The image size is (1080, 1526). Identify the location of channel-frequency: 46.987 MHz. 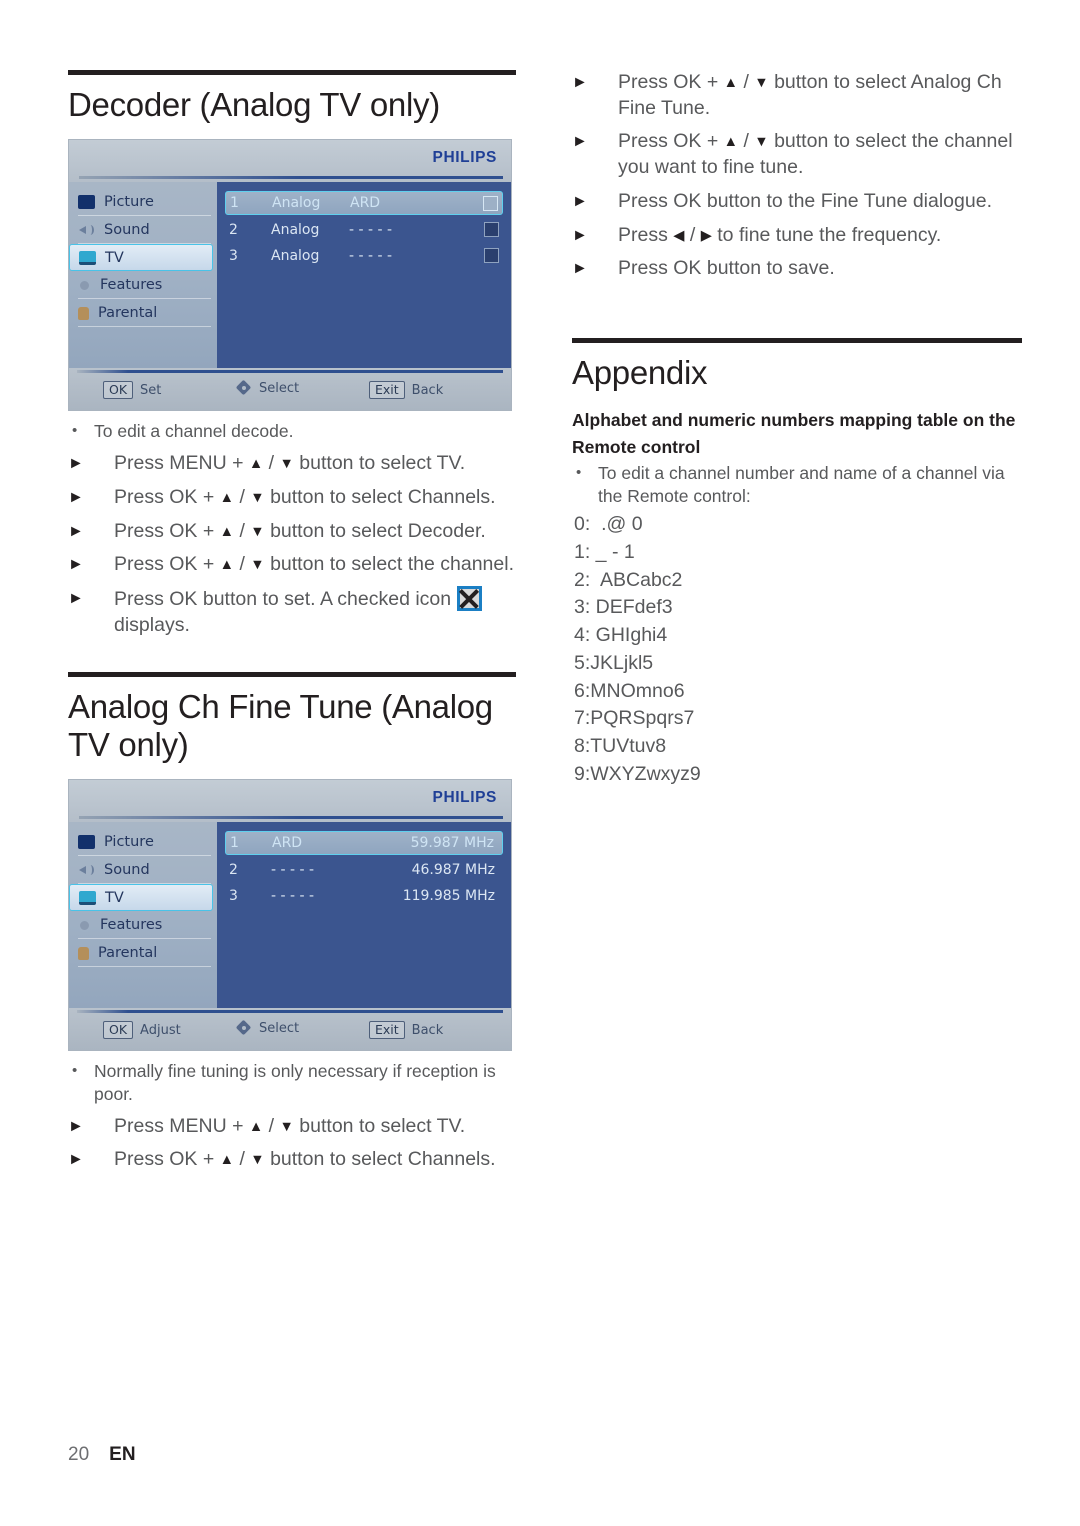
(453, 869).